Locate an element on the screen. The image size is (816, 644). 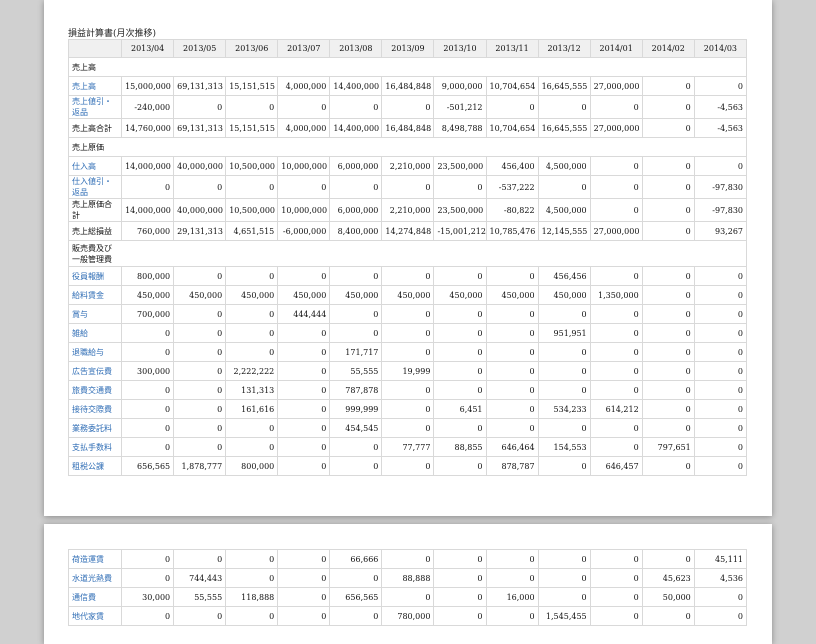
amount-cell: 1,878,777 is located at coordinates (200, 466).